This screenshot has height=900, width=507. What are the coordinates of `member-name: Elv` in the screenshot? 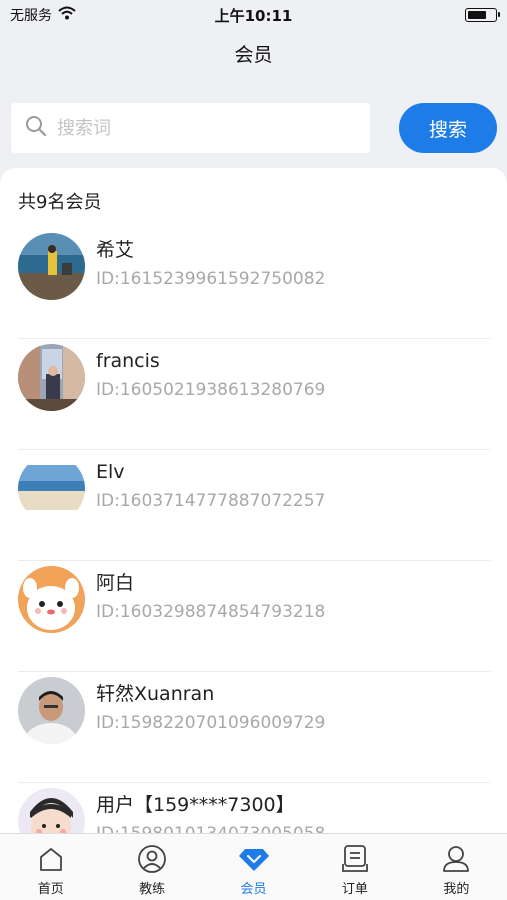 It's located at (110, 472).